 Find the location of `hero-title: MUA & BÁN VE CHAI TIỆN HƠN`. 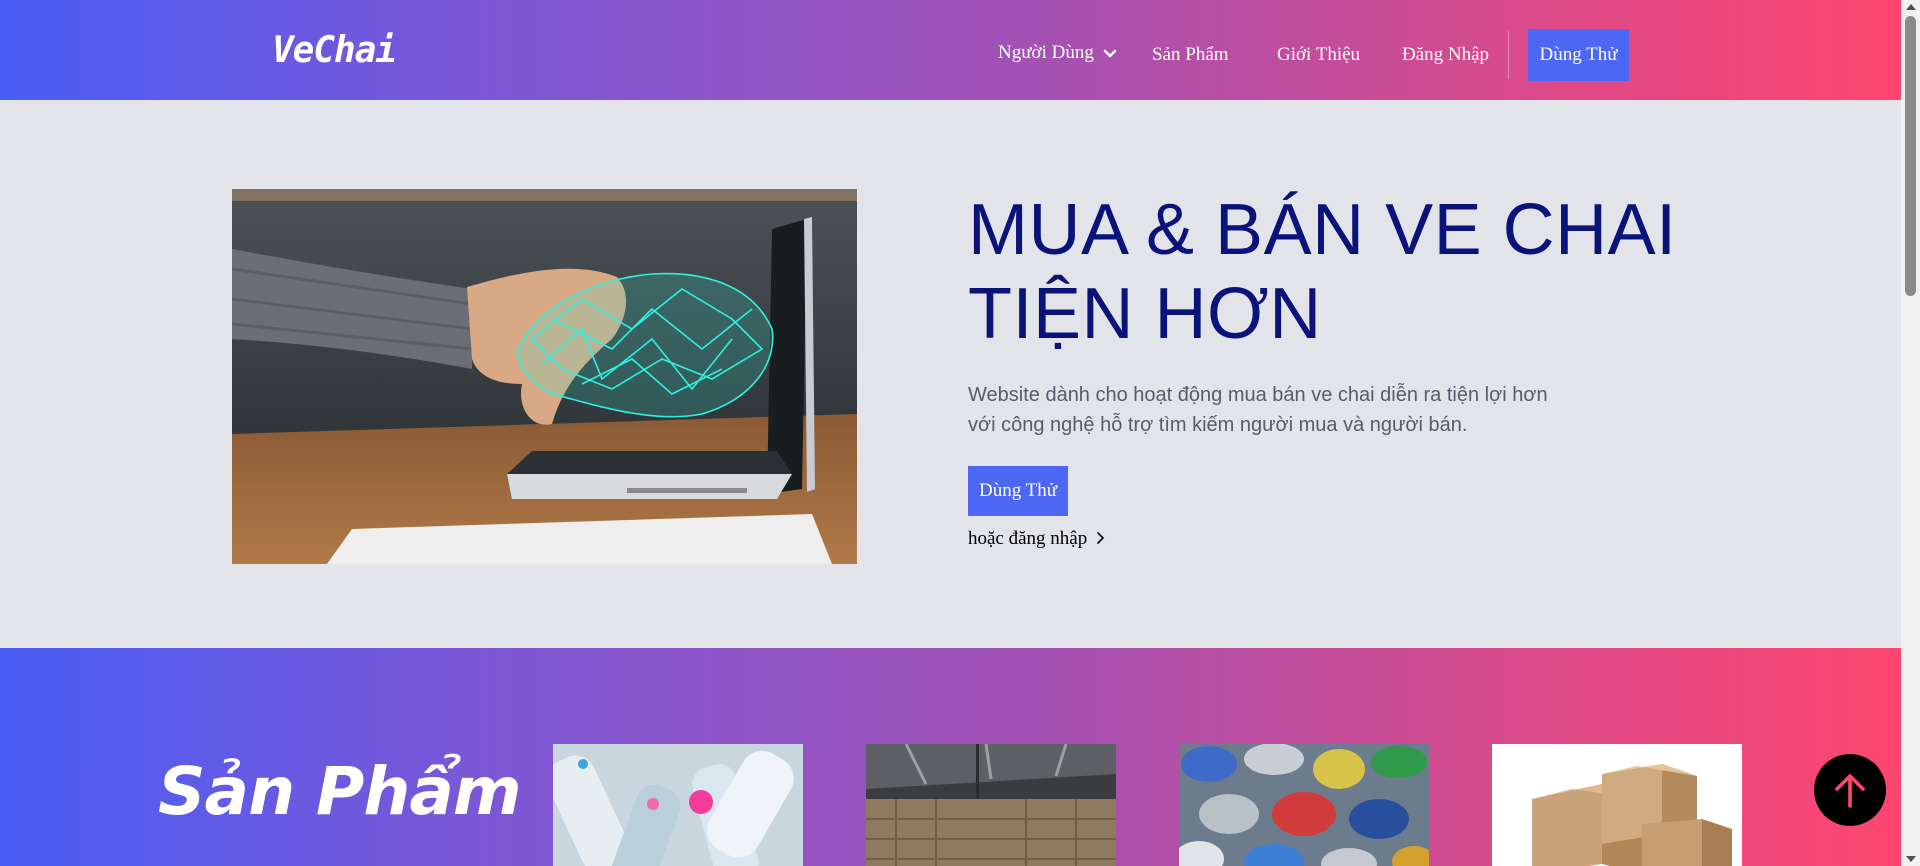

hero-title: MUA & BÁN VE CHAI TIỆN HƠN is located at coordinates (1348, 272).